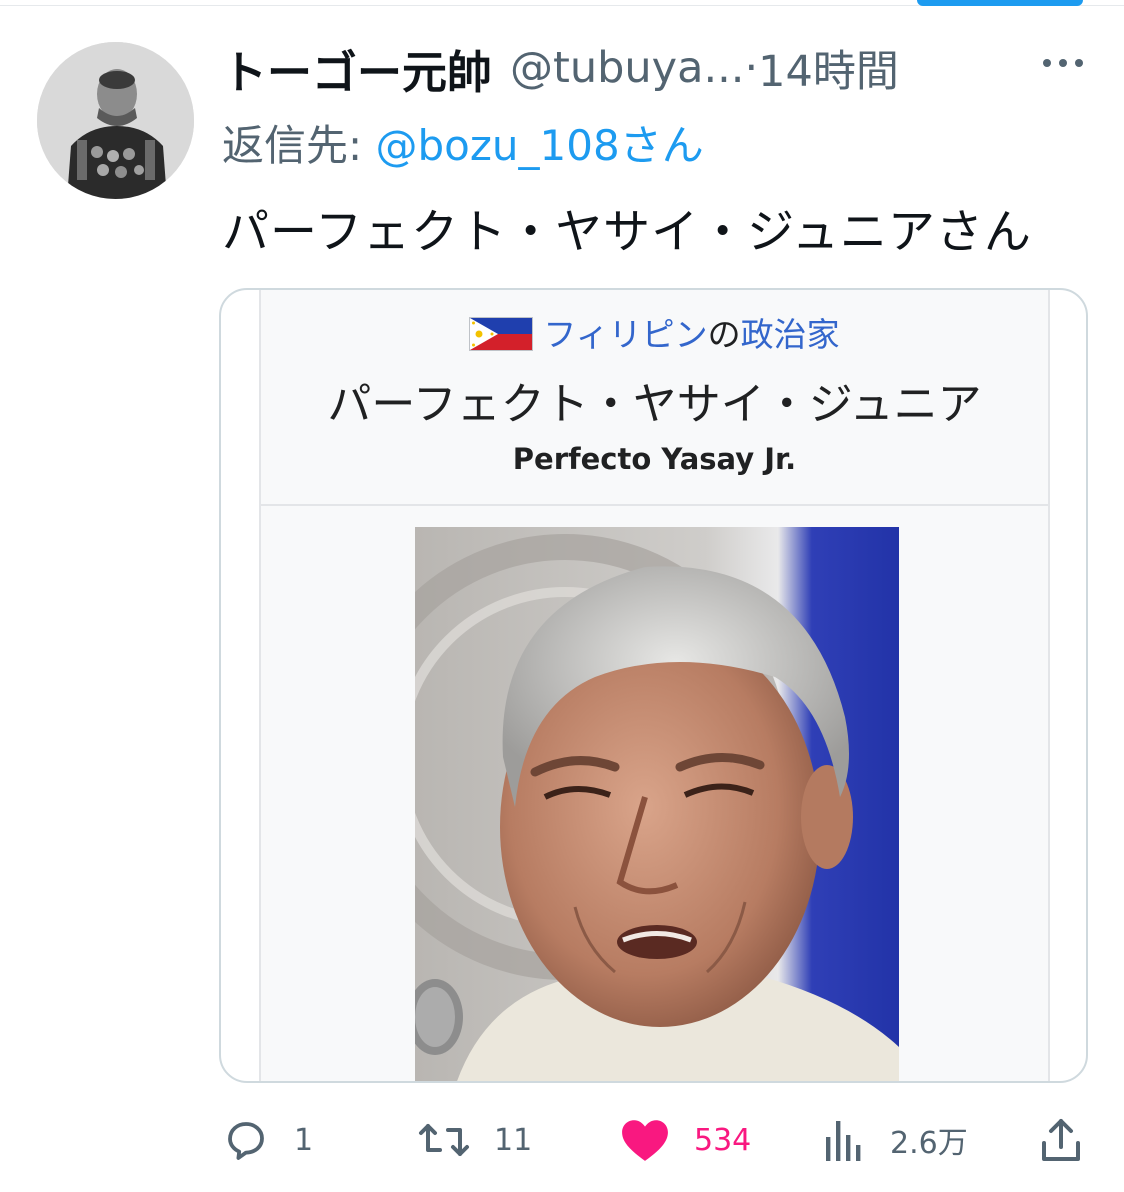  I want to click on category-link-philippines: フィリピン, so click(625, 334).